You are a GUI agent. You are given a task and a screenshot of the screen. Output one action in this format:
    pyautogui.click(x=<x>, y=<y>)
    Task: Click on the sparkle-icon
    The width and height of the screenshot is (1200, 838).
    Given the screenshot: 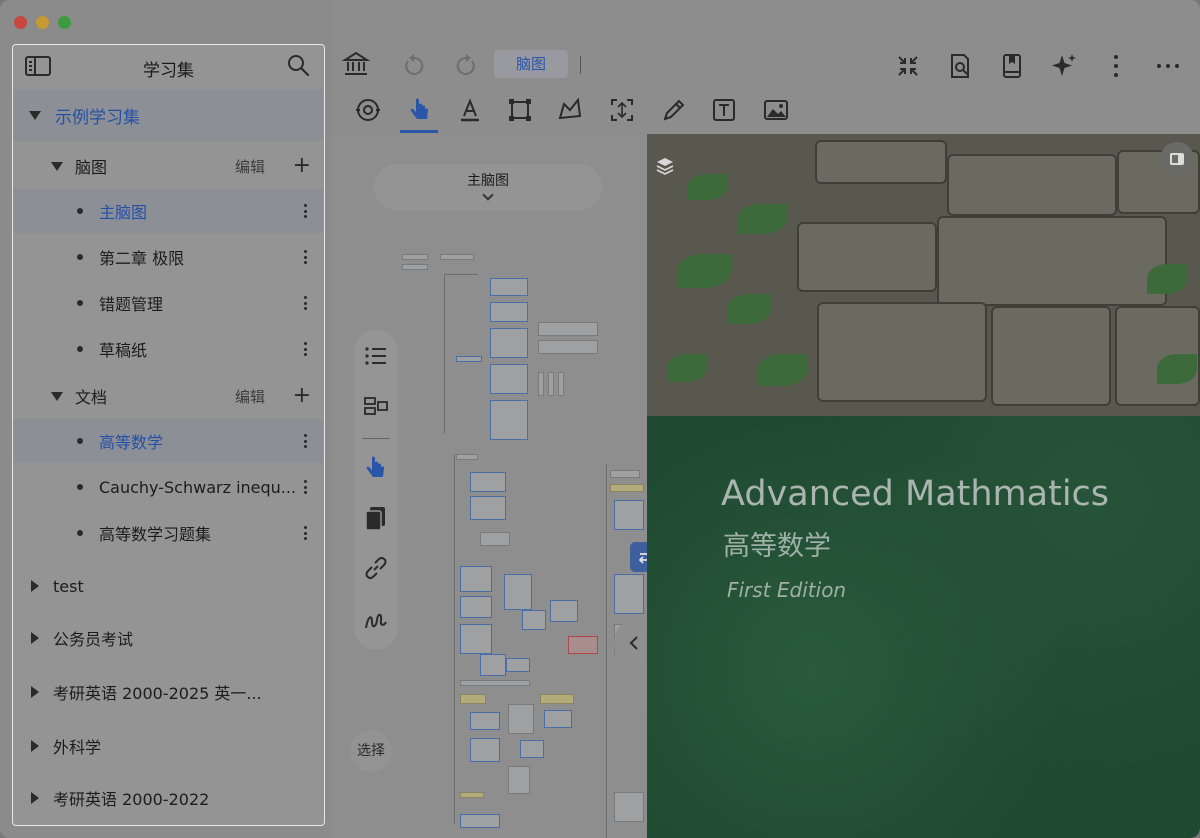 What is the action you would take?
    pyautogui.click(x=1064, y=66)
    